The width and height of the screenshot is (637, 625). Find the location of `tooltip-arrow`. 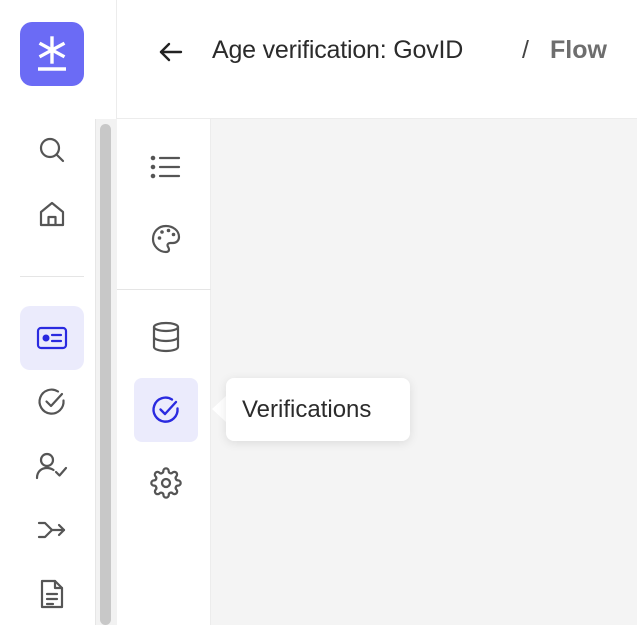

tooltip-arrow is located at coordinates (219, 409).